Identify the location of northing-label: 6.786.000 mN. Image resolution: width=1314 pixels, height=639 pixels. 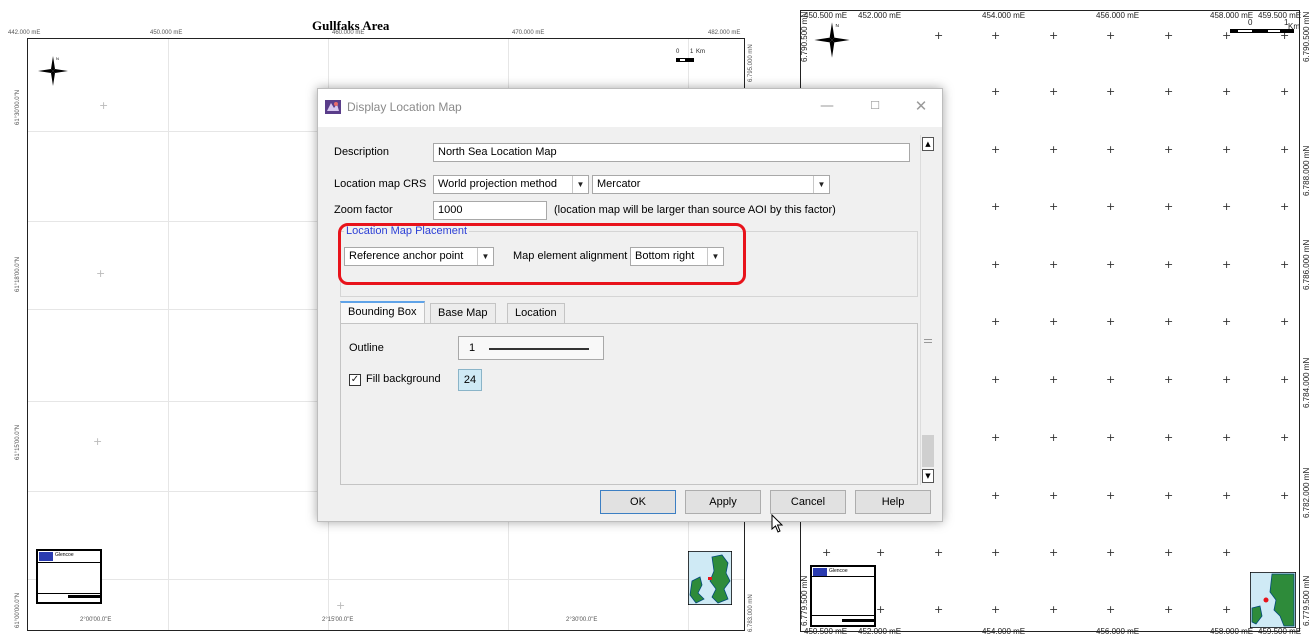
(1306, 264).